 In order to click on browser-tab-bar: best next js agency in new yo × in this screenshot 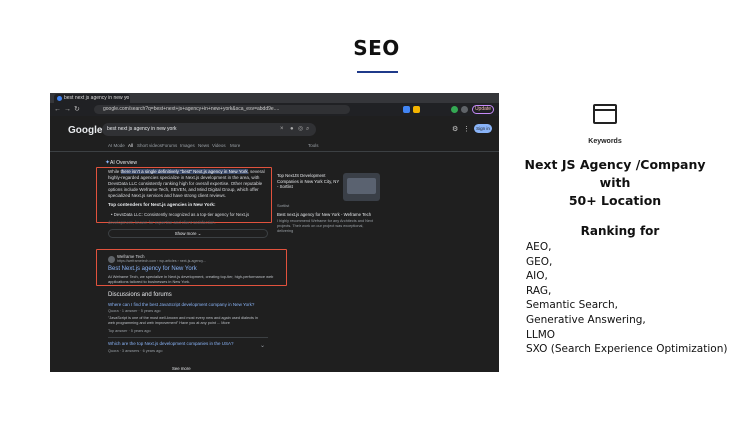, I will do `click(274, 98)`.